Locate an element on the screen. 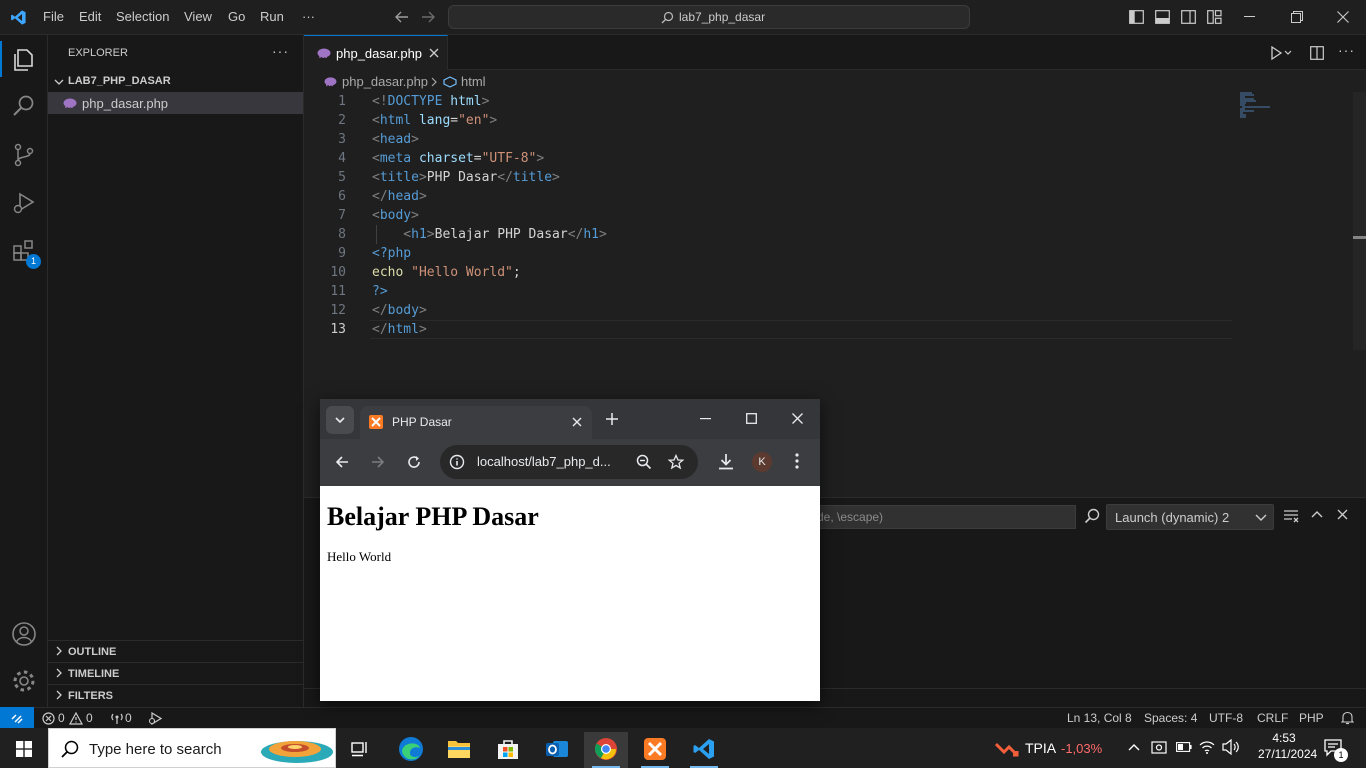 The height and width of the screenshot is (768, 1366). code-line: <h1>Belajar PHP Dasar</h1> is located at coordinates (489, 234).